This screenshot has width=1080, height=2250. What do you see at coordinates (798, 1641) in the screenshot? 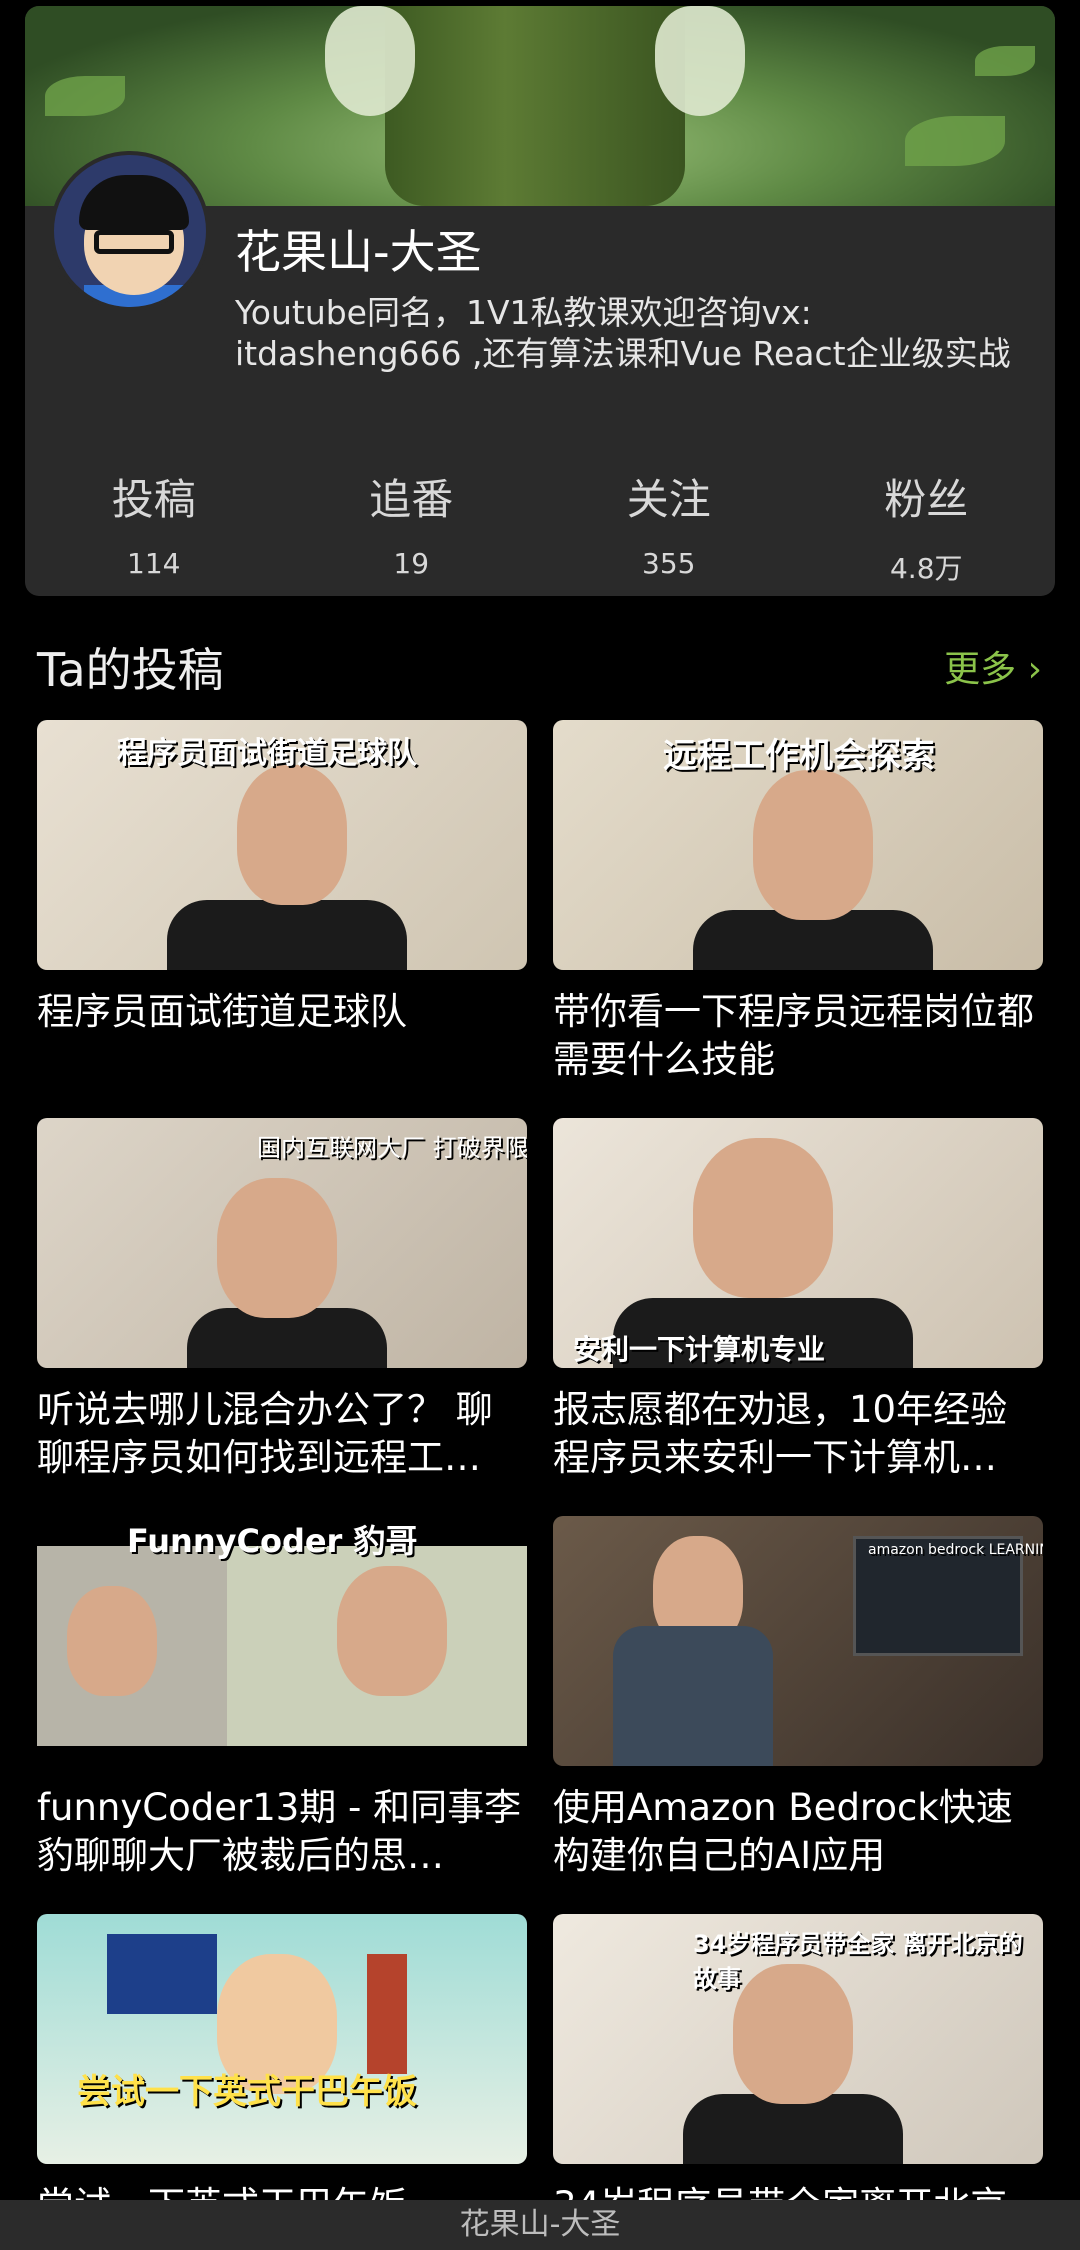
I see `video-thumbnail: amazon bedrock LEARNING` at bounding box center [798, 1641].